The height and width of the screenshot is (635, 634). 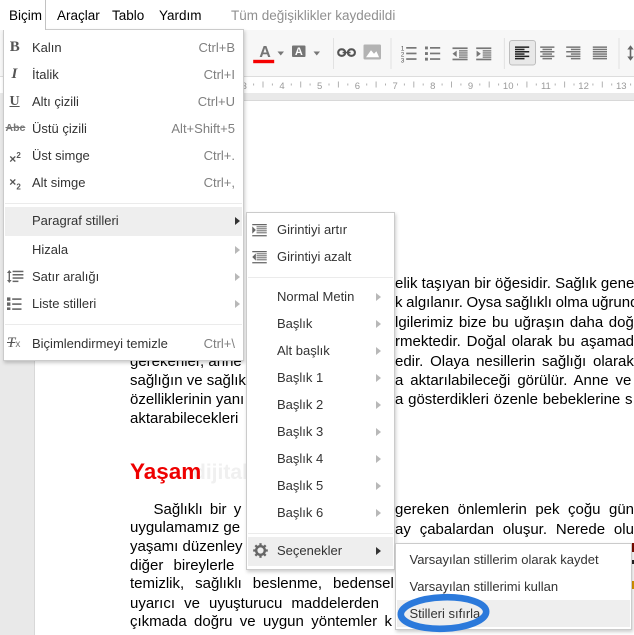 What do you see at coordinates (281, 86) in the screenshot?
I see `svg-text: 4` at bounding box center [281, 86].